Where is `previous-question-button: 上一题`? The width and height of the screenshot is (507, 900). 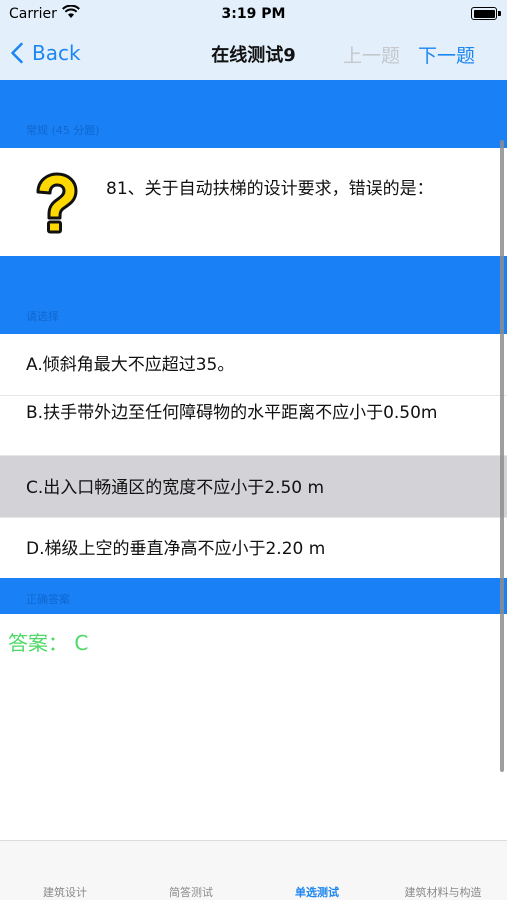
previous-question-button: 上一题 is located at coordinates (371, 54).